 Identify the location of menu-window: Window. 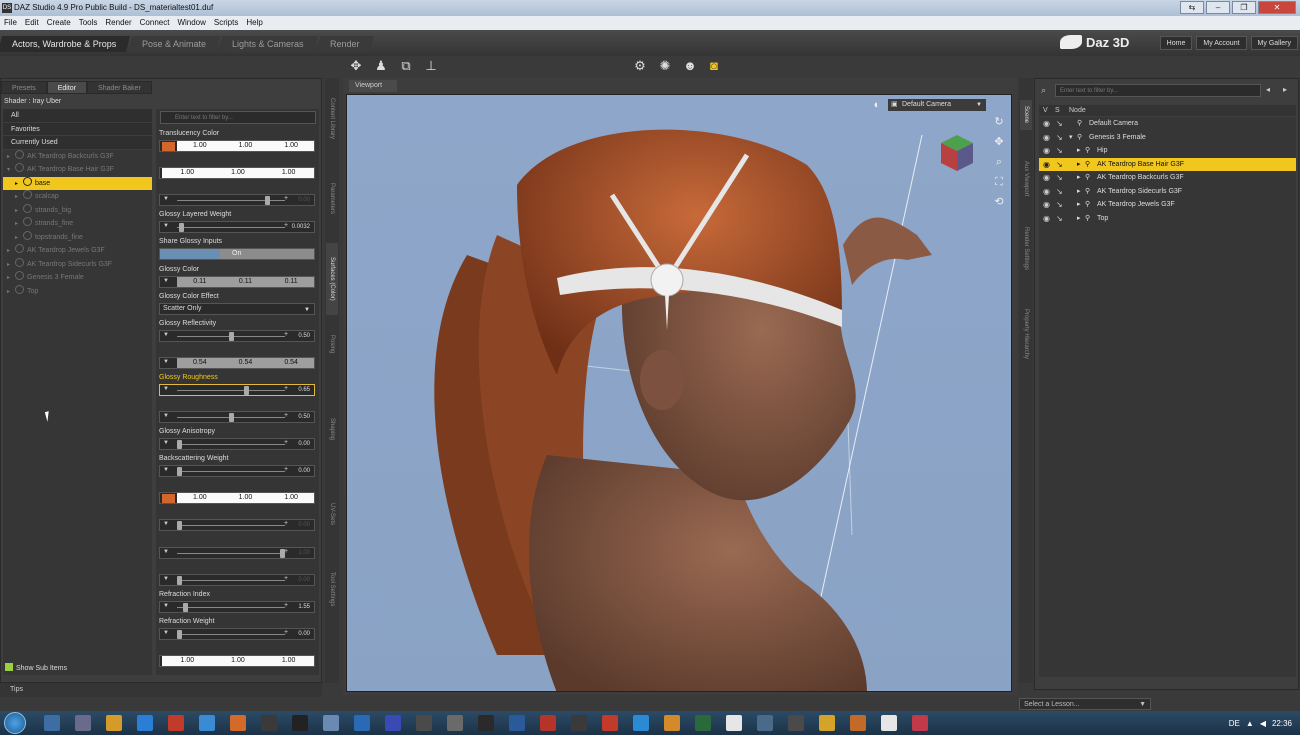
(191, 23).